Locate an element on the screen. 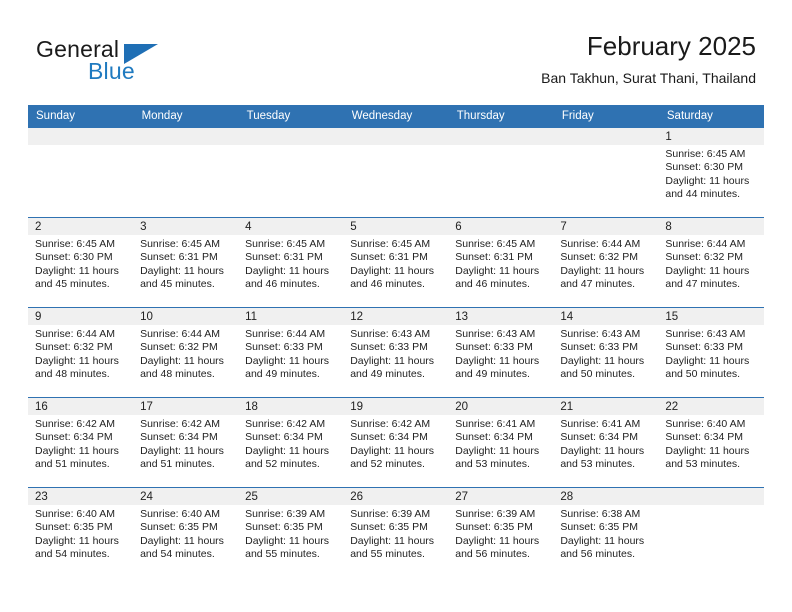 The height and width of the screenshot is (612, 792). daylight-duration-line2: and 53 minutes. is located at coordinates (598, 464).